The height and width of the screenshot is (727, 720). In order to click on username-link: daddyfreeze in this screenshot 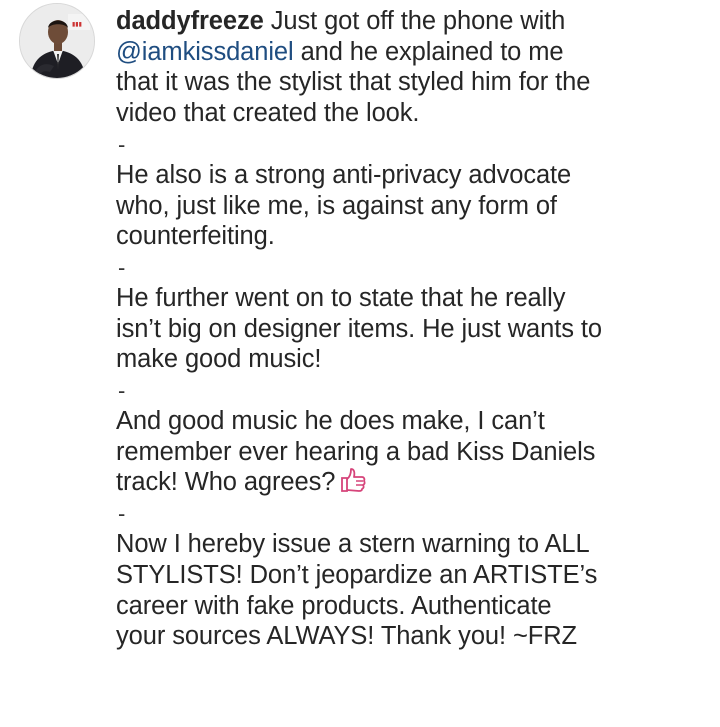, I will do `click(190, 21)`.